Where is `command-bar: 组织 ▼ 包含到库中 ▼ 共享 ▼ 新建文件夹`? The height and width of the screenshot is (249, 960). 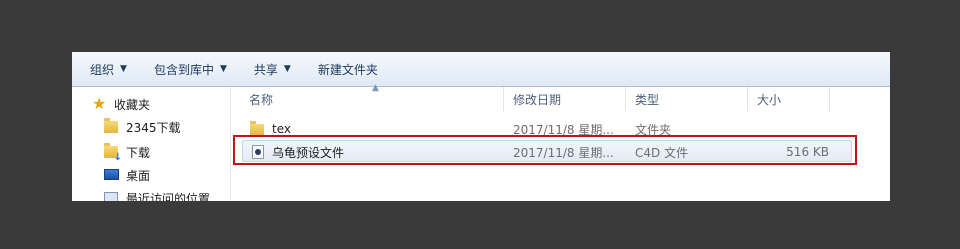 command-bar: 组织 ▼ 包含到库中 ▼ 共享 ▼ 新建文件夹 is located at coordinates (481, 69).